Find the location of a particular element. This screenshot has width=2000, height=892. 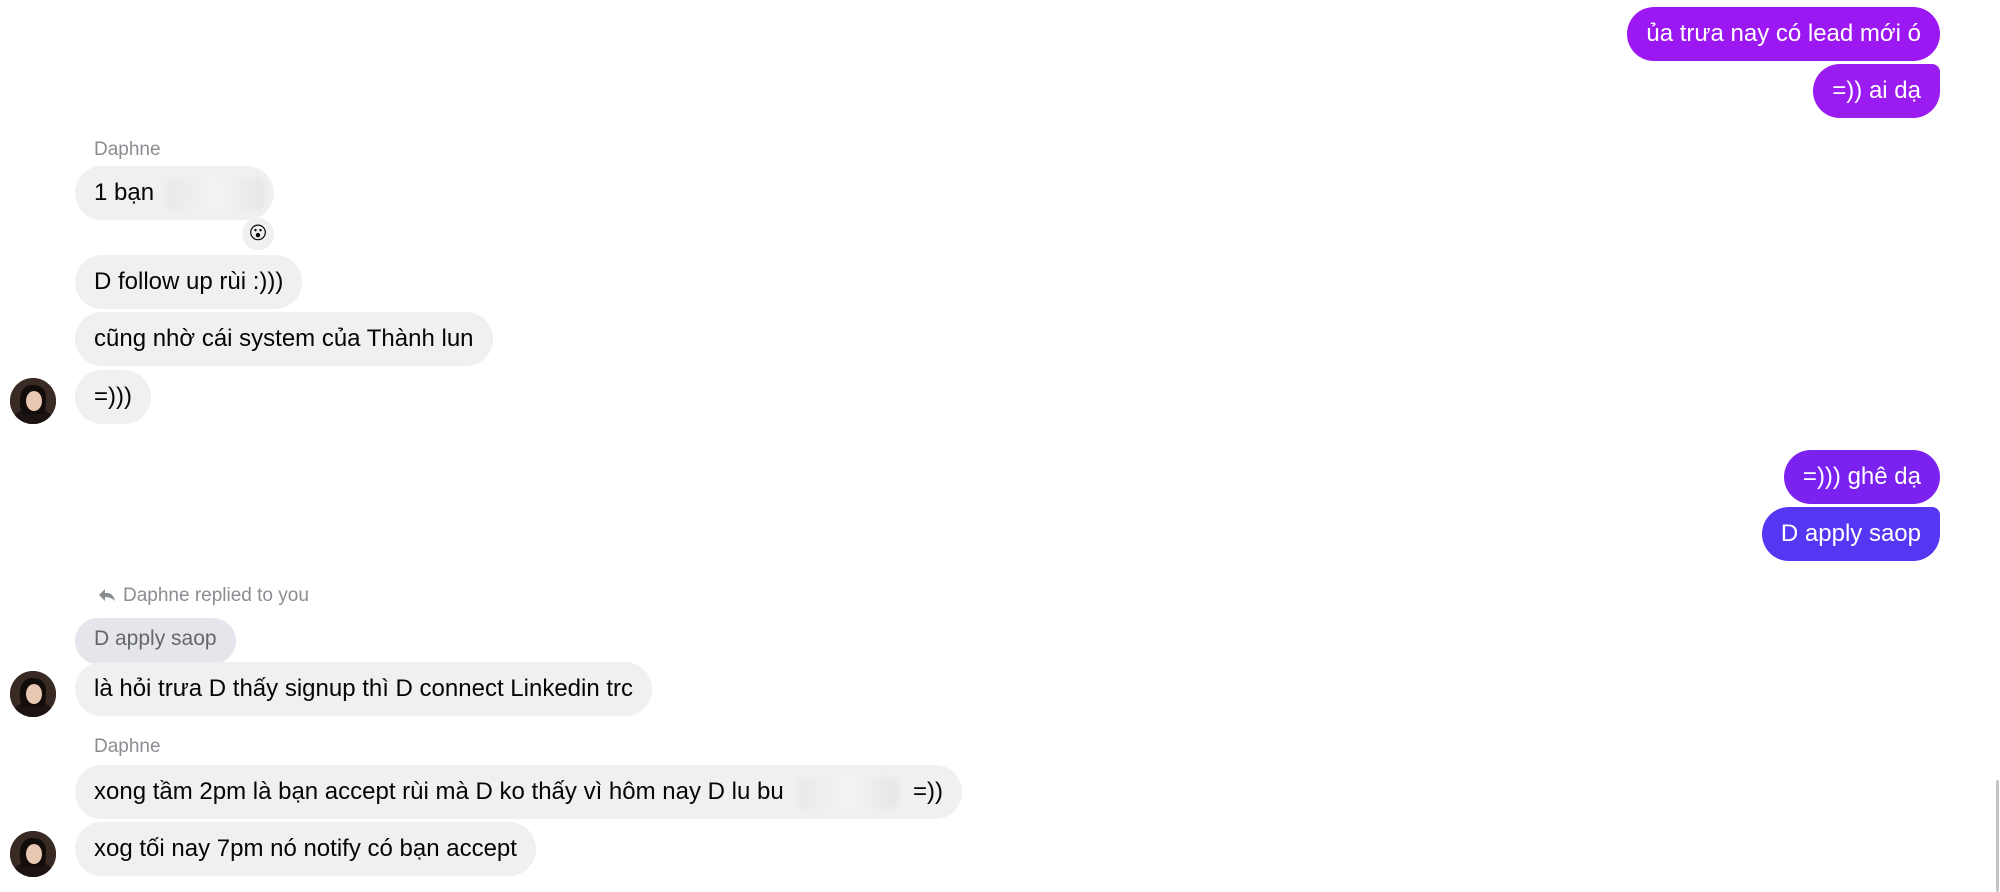

quoted-message: D apply saop is located at coordinates (155, 641).